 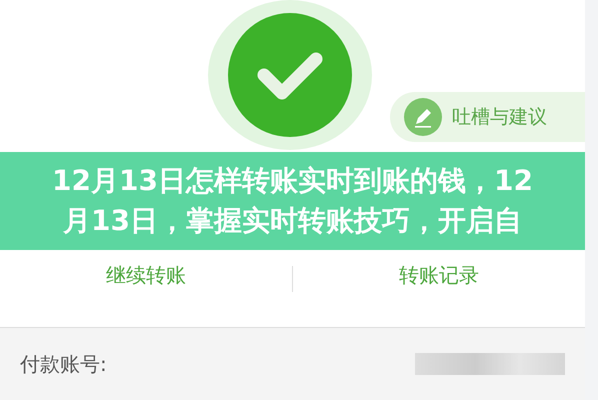 What do you see at coordinates (439, 275) in the screenshot?
I see `action-button: 转账记录` at bounding box center [439, 275].